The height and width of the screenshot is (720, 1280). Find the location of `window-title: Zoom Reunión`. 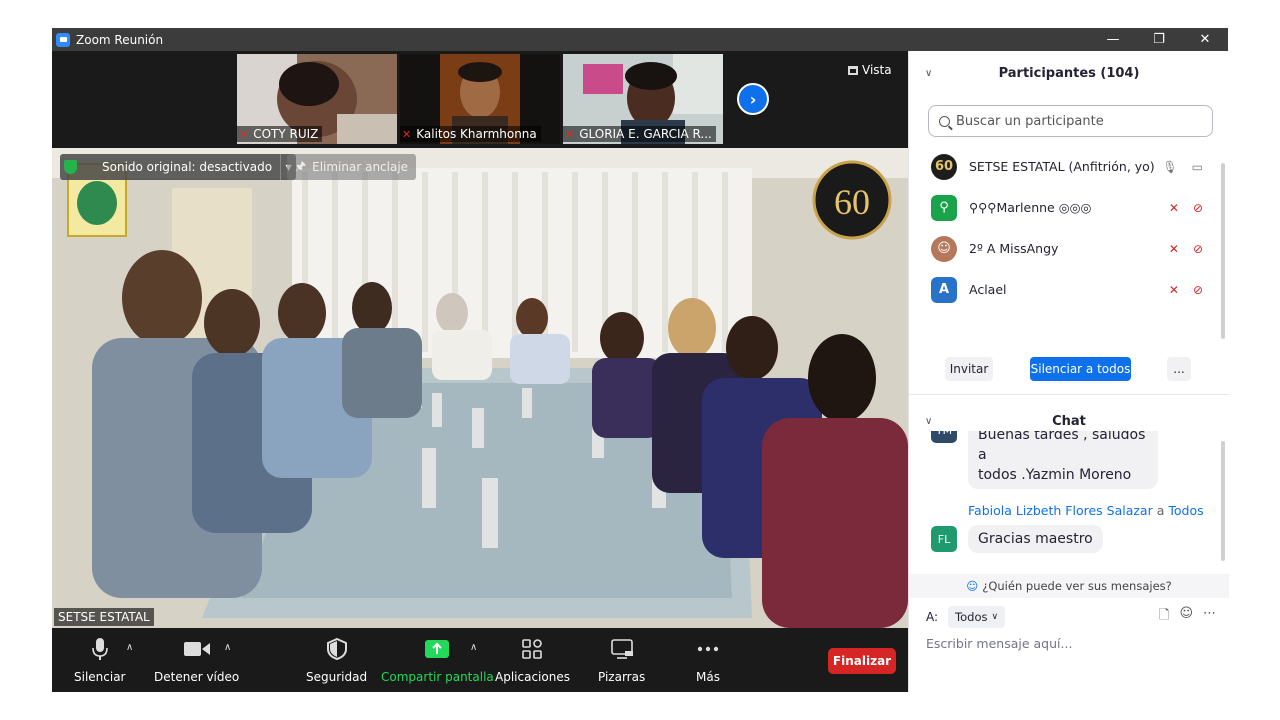

window-title: Zoom Reunión is located at coordinates (120, 39).